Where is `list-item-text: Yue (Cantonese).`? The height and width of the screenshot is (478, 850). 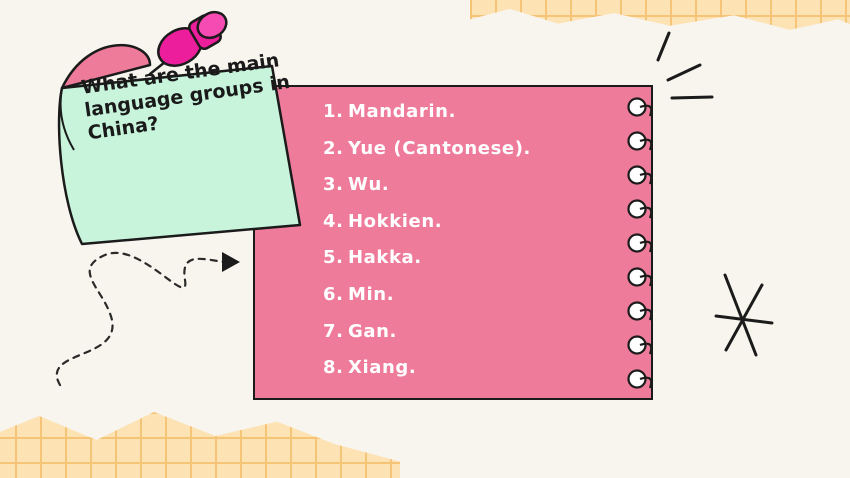
list-item-text: Yue (Cantonese). is located at coordinates (439, 148).